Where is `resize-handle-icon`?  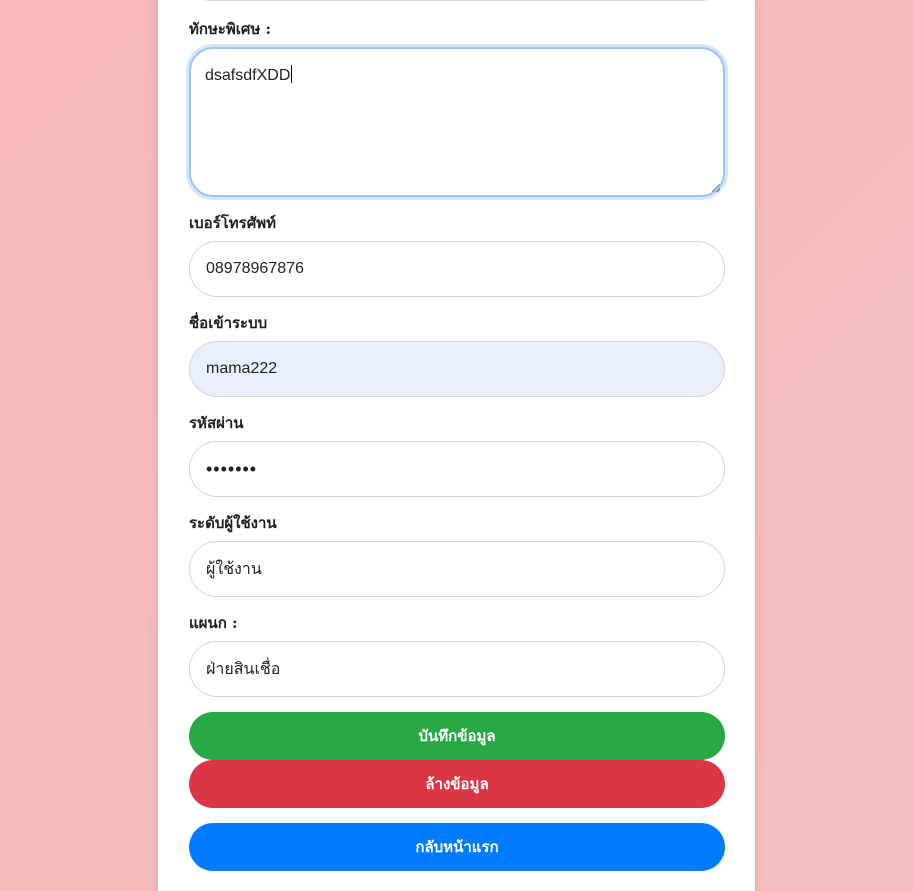 resize-handle-icon is located at coordinates (716, 188).